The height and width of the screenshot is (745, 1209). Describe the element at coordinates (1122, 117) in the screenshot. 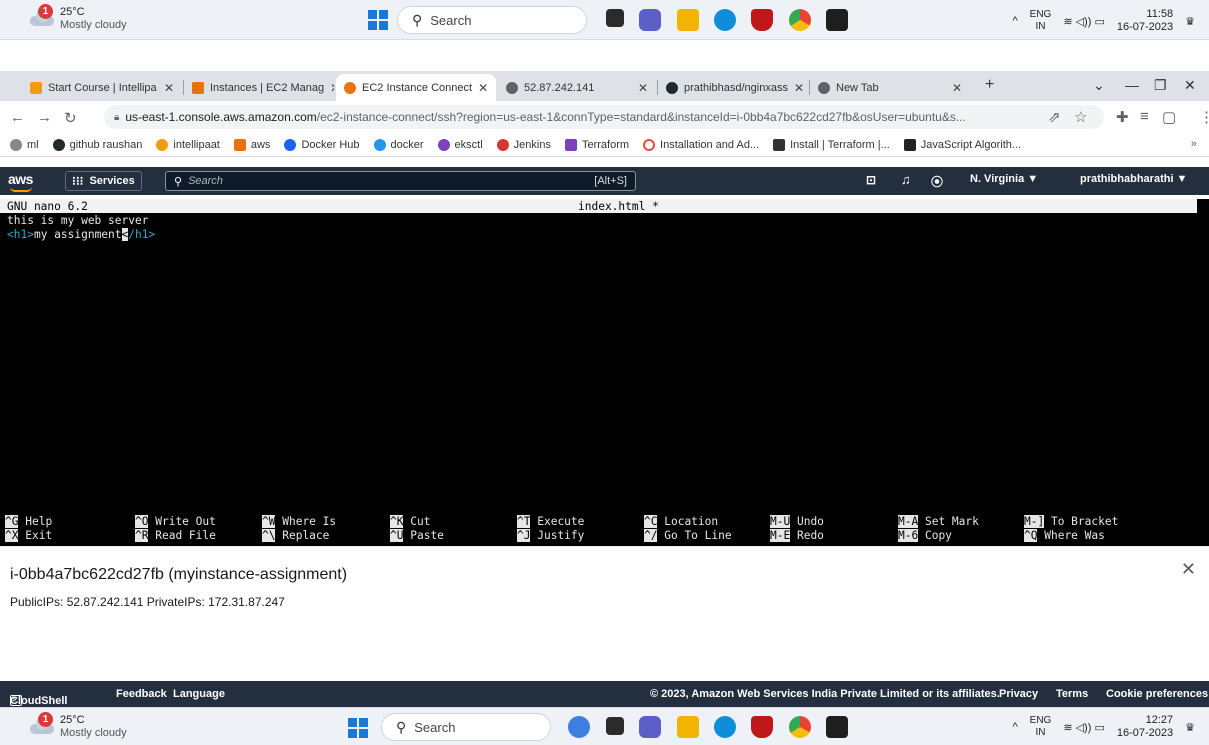

I see `extensions-icon: ✚` at that location.